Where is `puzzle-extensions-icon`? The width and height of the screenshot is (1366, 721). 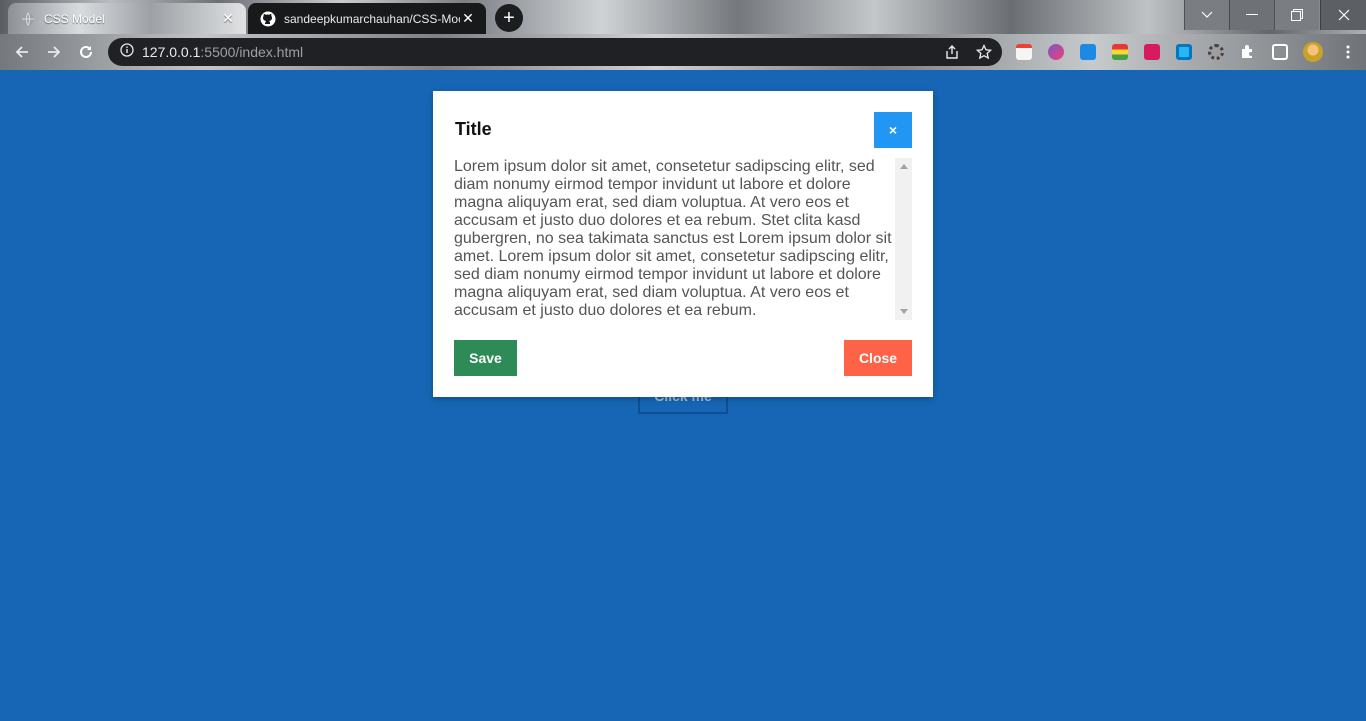
puzzle-extensions-icon is located at coordinates (1248, 52).